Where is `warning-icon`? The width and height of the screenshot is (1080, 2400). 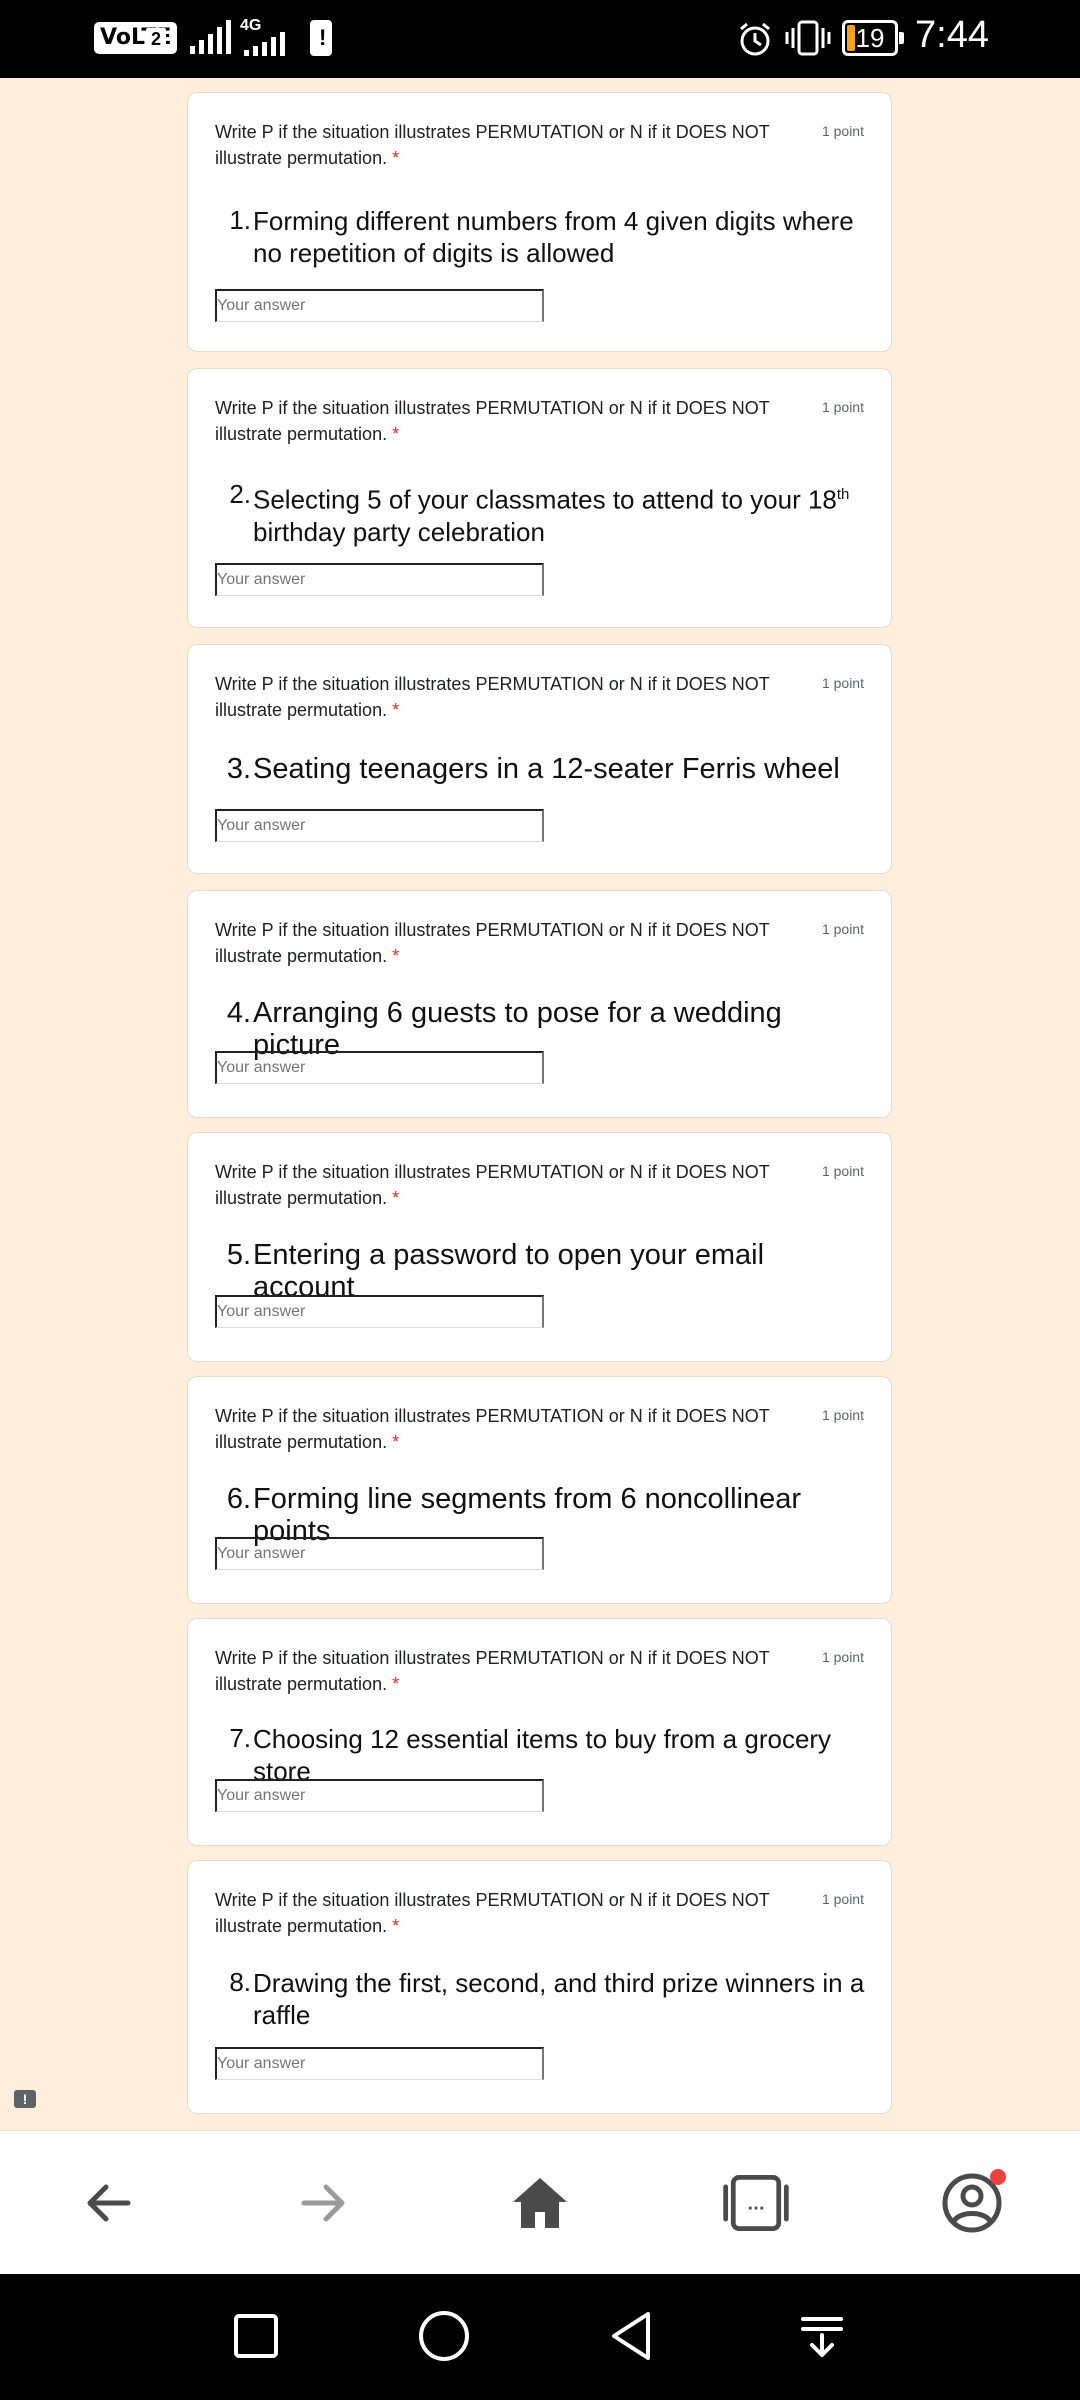
warning-icon is located at coordinates (321, 38).